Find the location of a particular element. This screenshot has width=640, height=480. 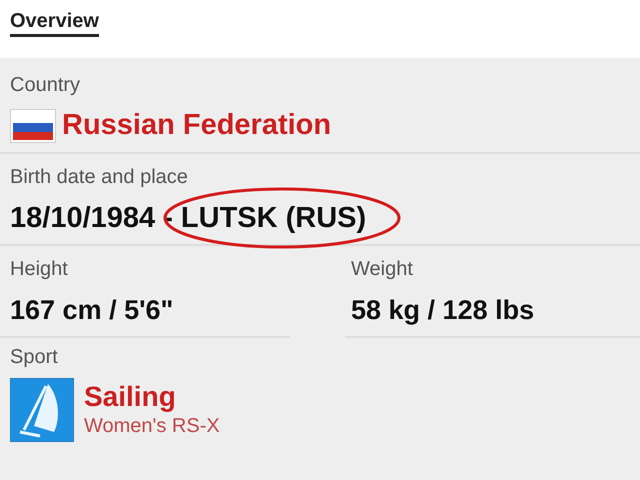

field-label: Weight is located at coordinates (382, 269).